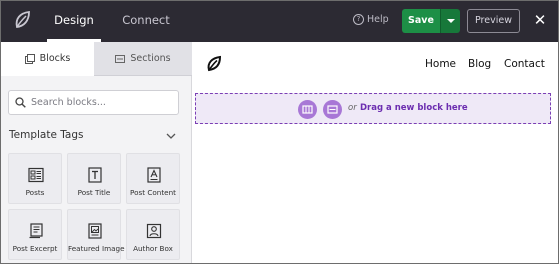 Image resolution: width=559 pixels, height=264 pixels. I want to click on tab-sections-label: Sections, so click(150, 58).